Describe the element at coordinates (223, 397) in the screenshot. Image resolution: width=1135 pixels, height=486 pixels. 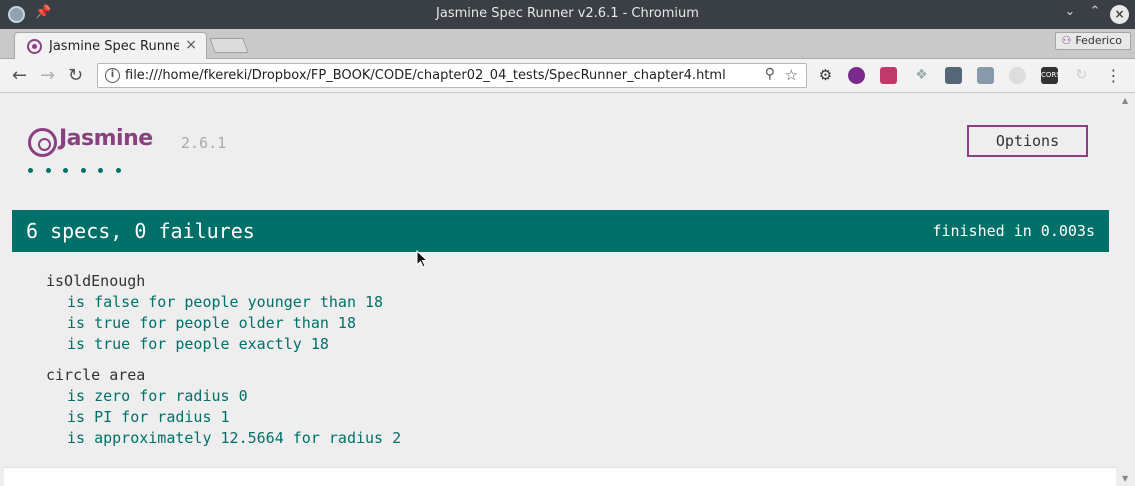
I see `spec-item: is zero for radius 0` at that location.